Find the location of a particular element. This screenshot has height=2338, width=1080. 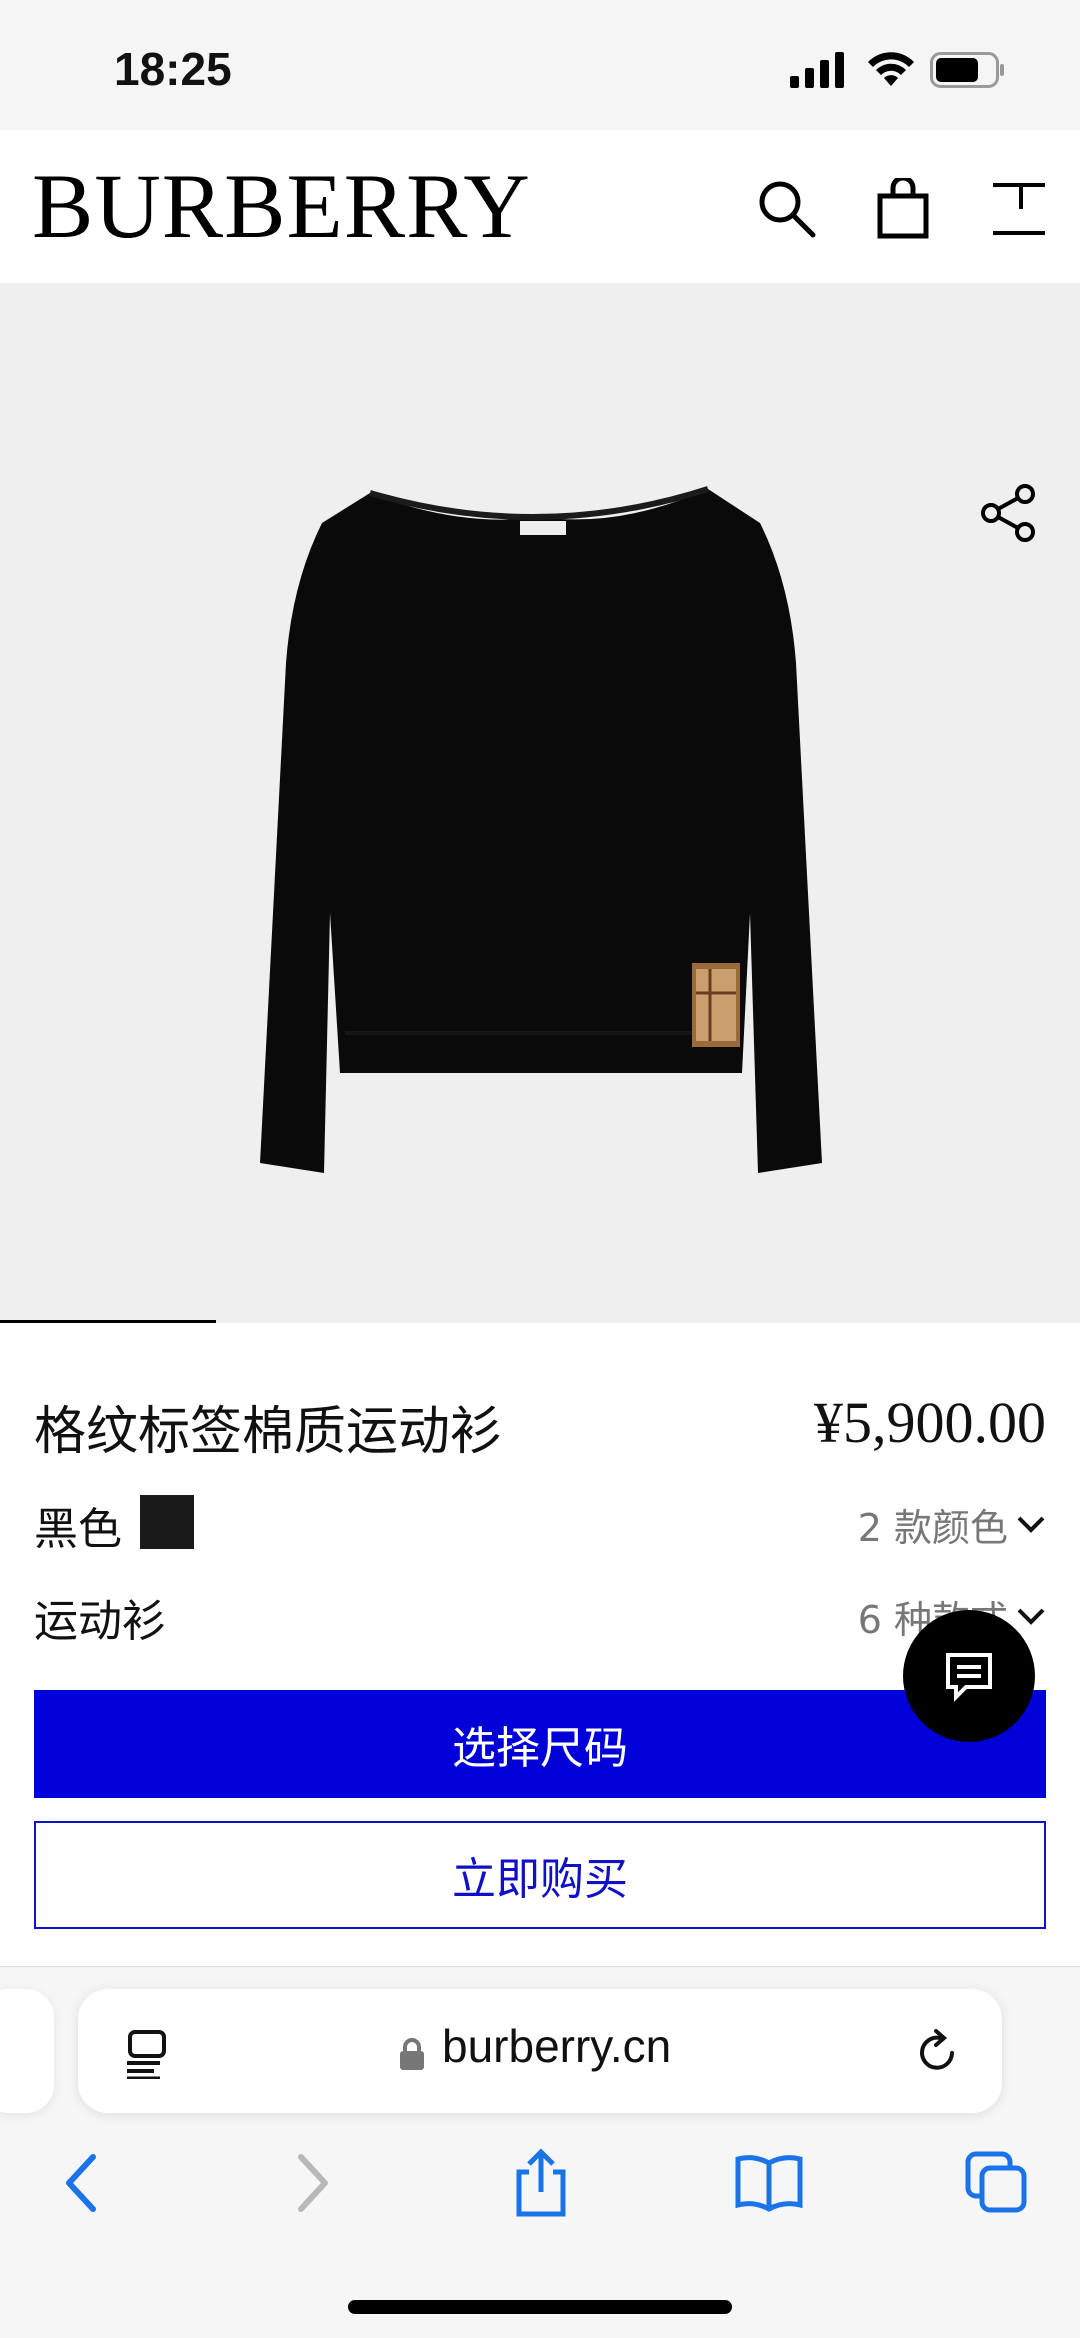

color-count: 2 款颜色 is located at coordinates (933, 1524).